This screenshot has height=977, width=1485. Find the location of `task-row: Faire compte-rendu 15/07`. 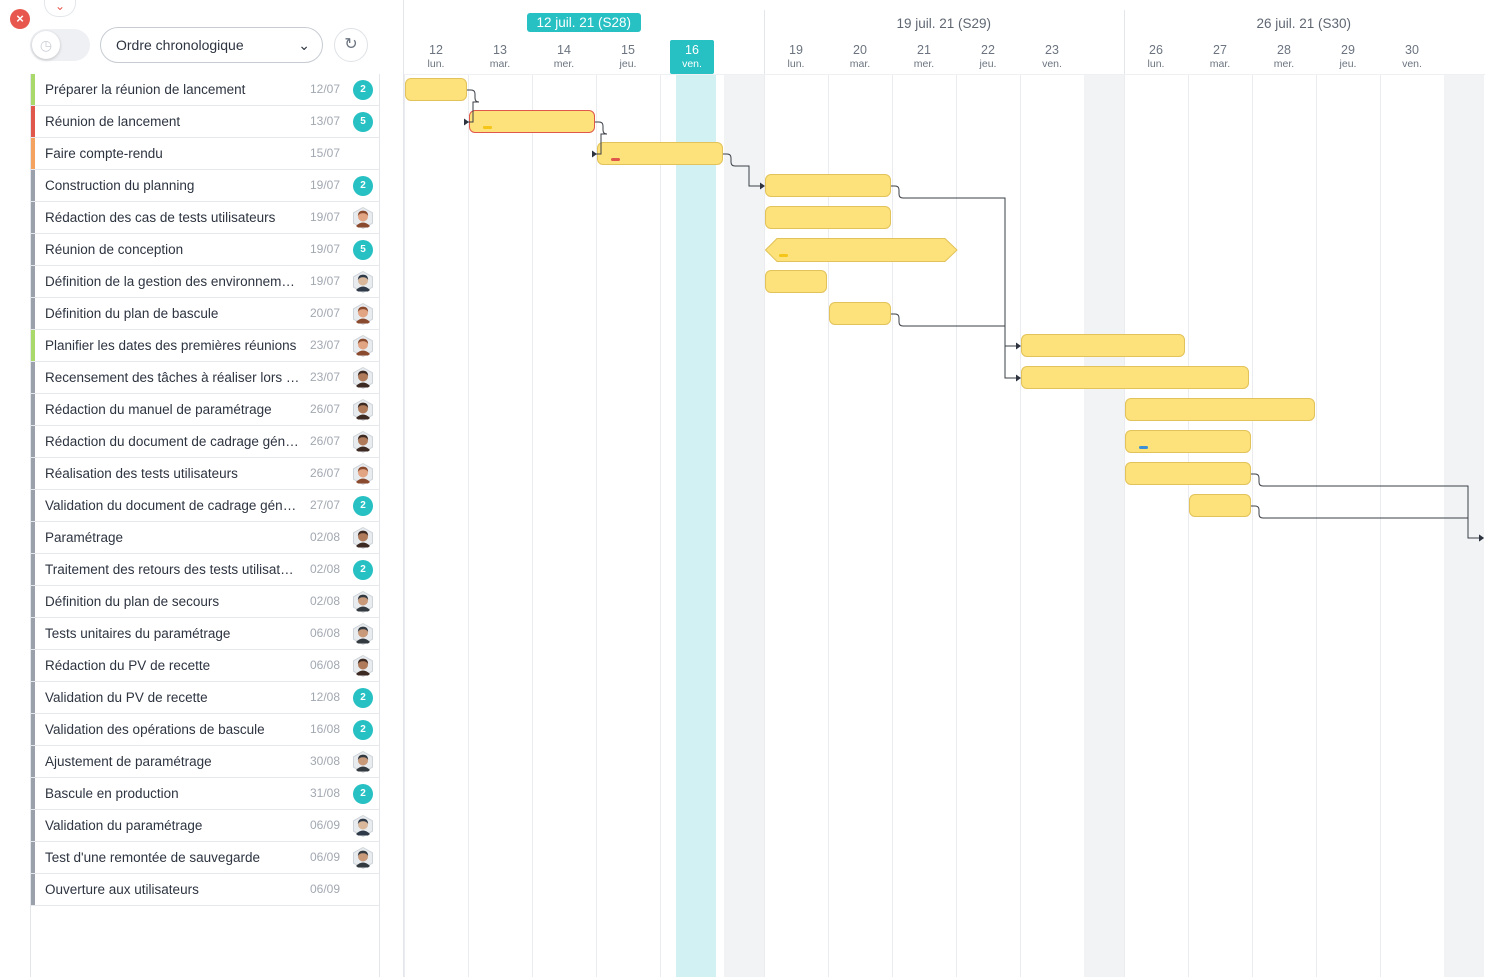

task-row: Faire compte-rendu 15/07 is located at coordinates (205, 154).